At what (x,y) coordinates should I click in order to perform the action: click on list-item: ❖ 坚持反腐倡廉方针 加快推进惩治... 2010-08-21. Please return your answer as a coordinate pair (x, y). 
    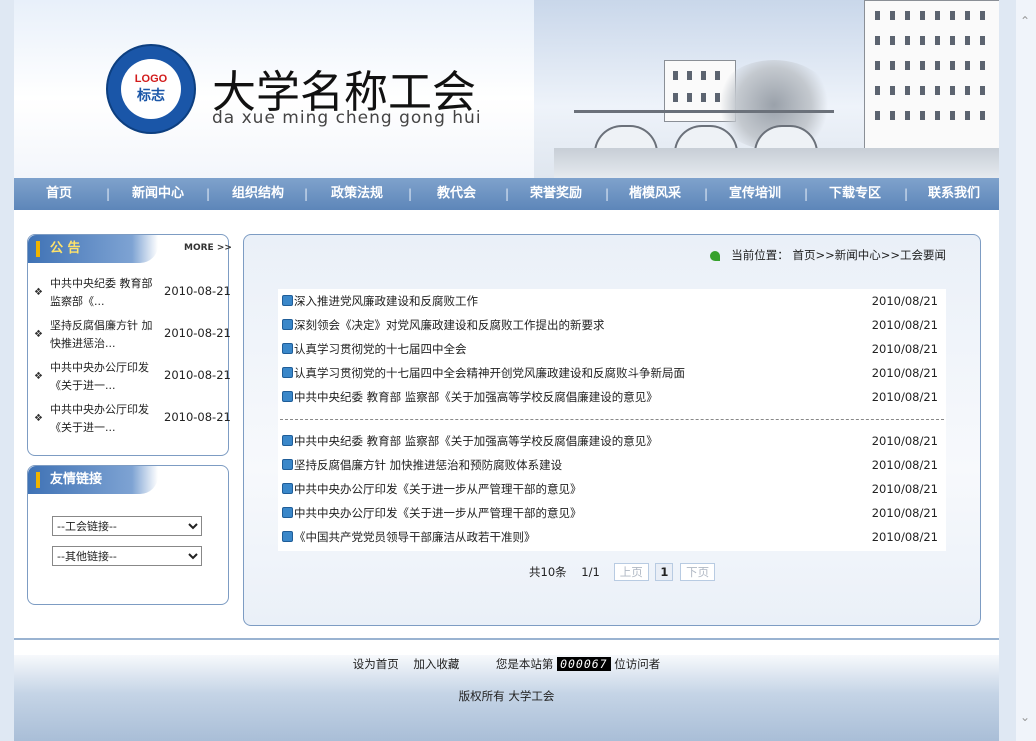
    Looking at the image, I should click on (132, 337).